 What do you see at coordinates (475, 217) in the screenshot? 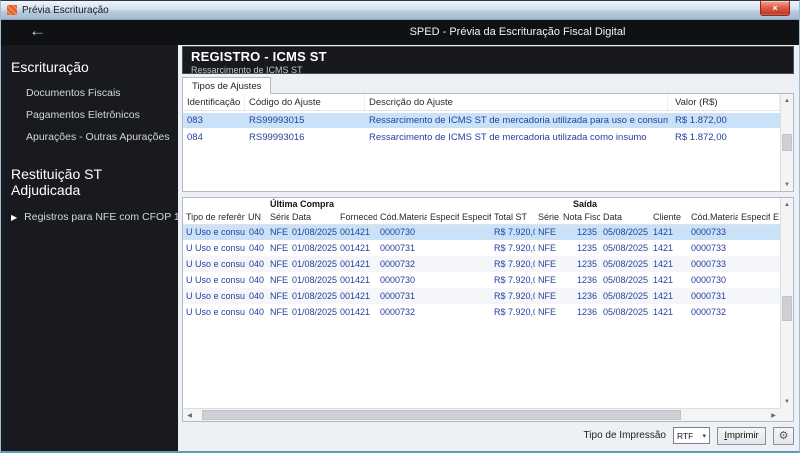
I see `col-header: Especif2` at bounding box center [475, 217].